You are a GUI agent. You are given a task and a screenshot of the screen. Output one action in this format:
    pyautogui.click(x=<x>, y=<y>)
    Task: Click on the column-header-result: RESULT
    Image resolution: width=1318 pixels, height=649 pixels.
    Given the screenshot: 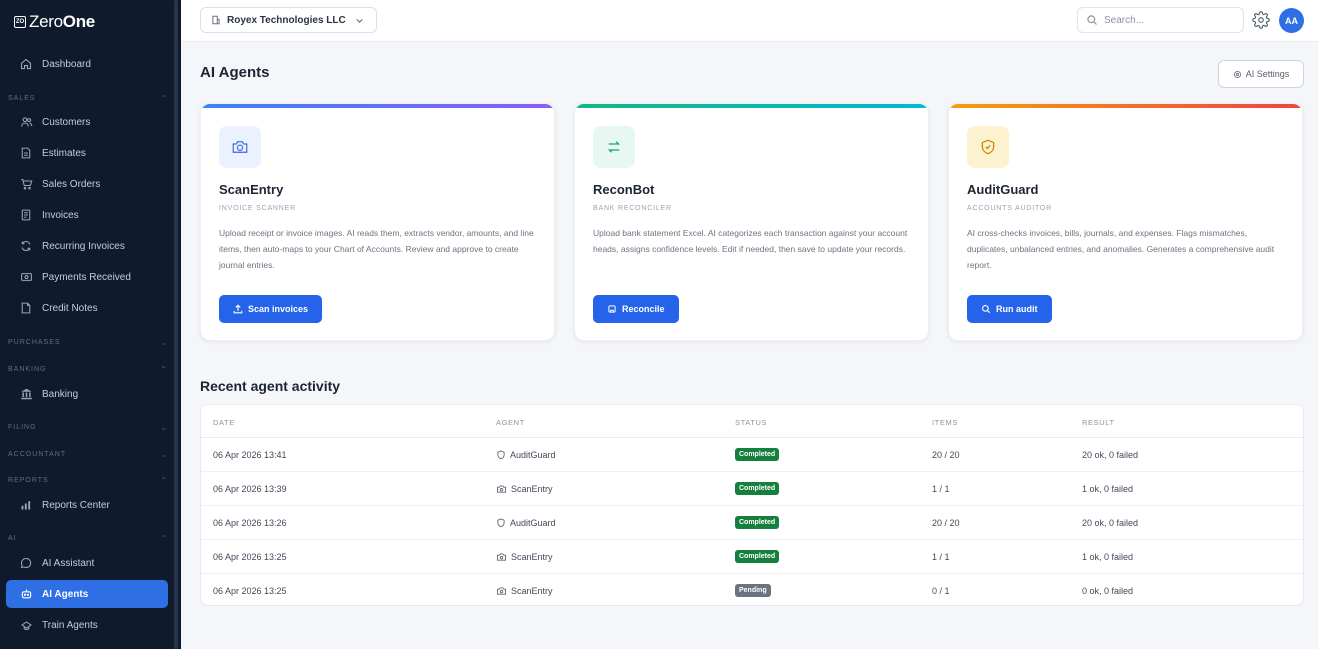 What is the action you would take?
    pyautogui.click(x=1098, y=422)
    